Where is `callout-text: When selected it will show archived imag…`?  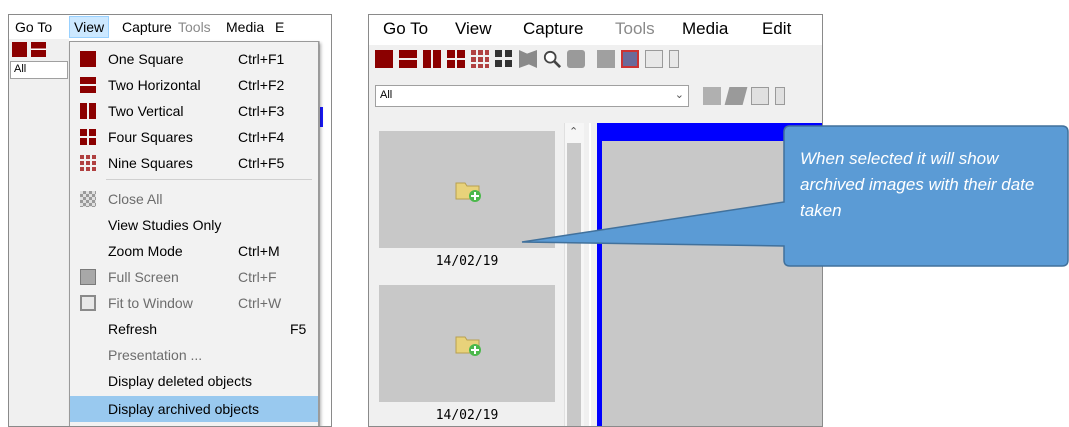
callout-text: When selected it will show archived imag… is located at coordinates (917, 184).